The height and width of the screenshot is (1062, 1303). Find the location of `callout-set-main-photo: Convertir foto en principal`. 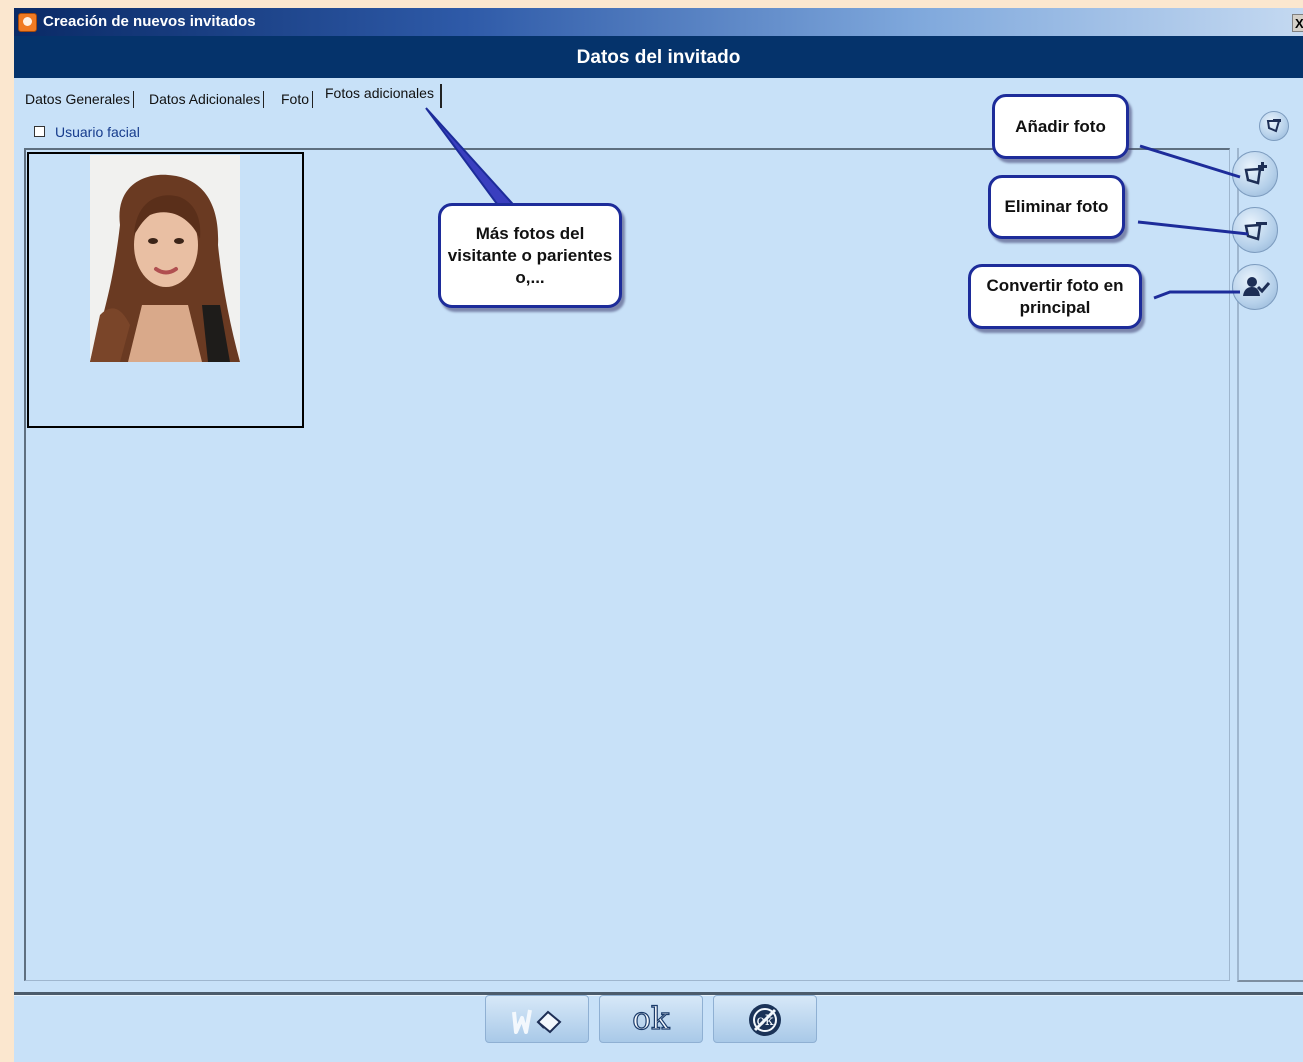

callout-set-main-photo: Convertir foto en principal is located at coordinates (1055, 296).